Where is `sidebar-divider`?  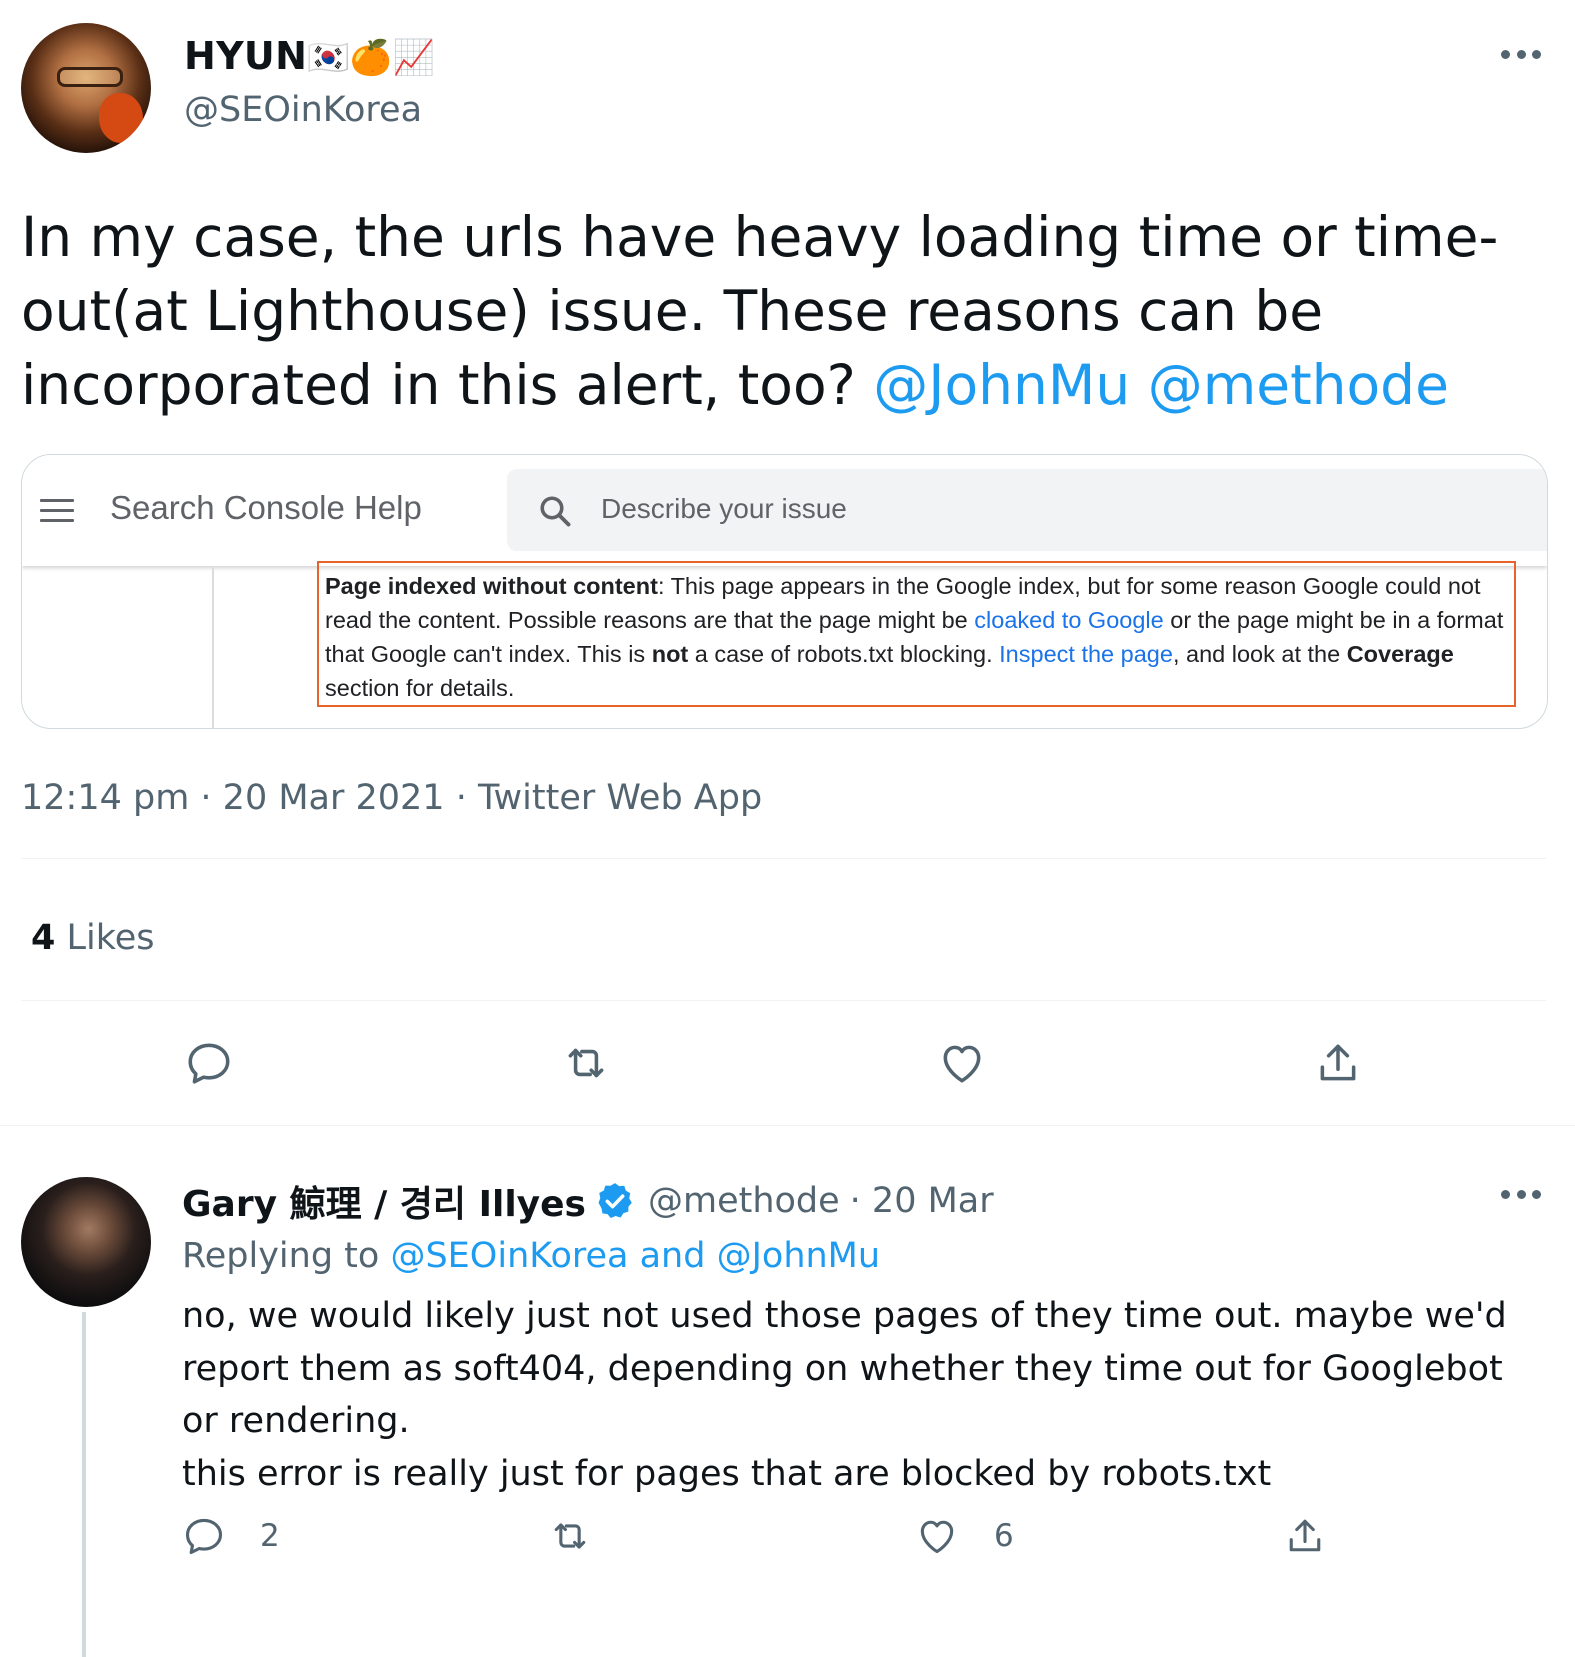
sidebar-divider is located at coordinates (213, 647).